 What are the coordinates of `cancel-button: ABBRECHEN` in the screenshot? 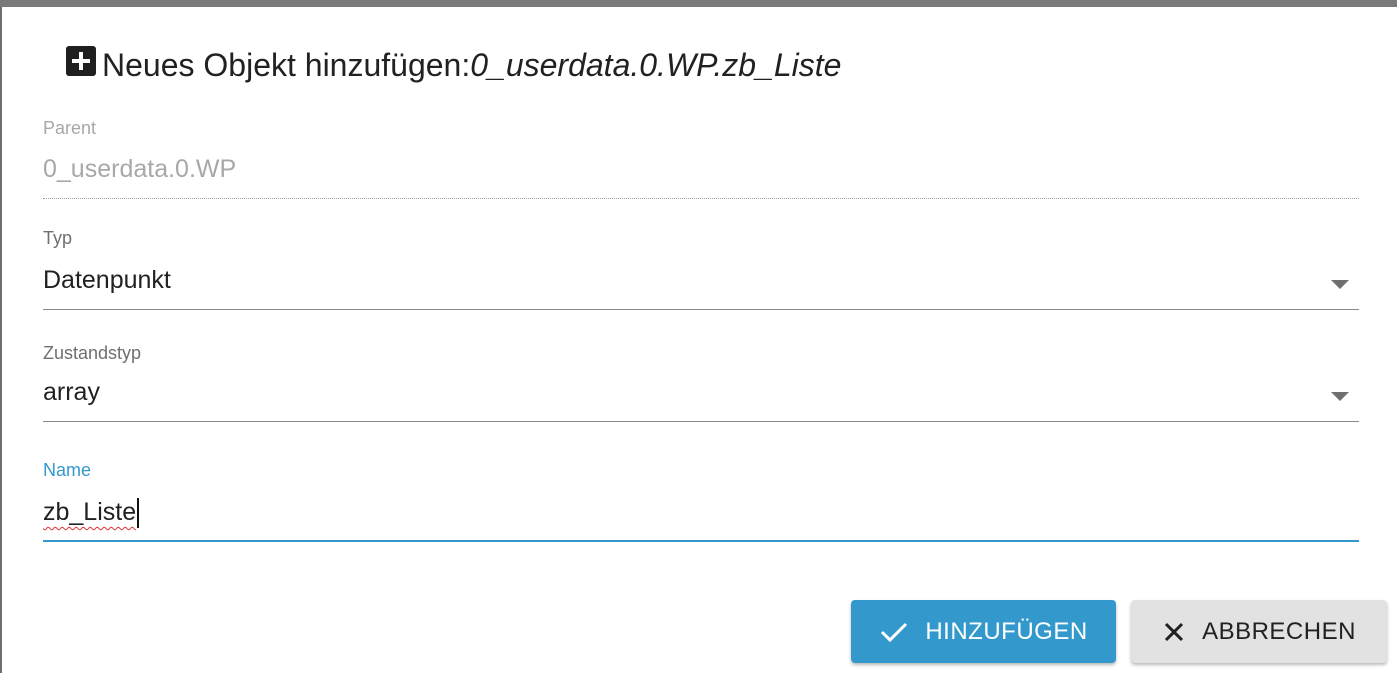 It's located at (1259, 631).